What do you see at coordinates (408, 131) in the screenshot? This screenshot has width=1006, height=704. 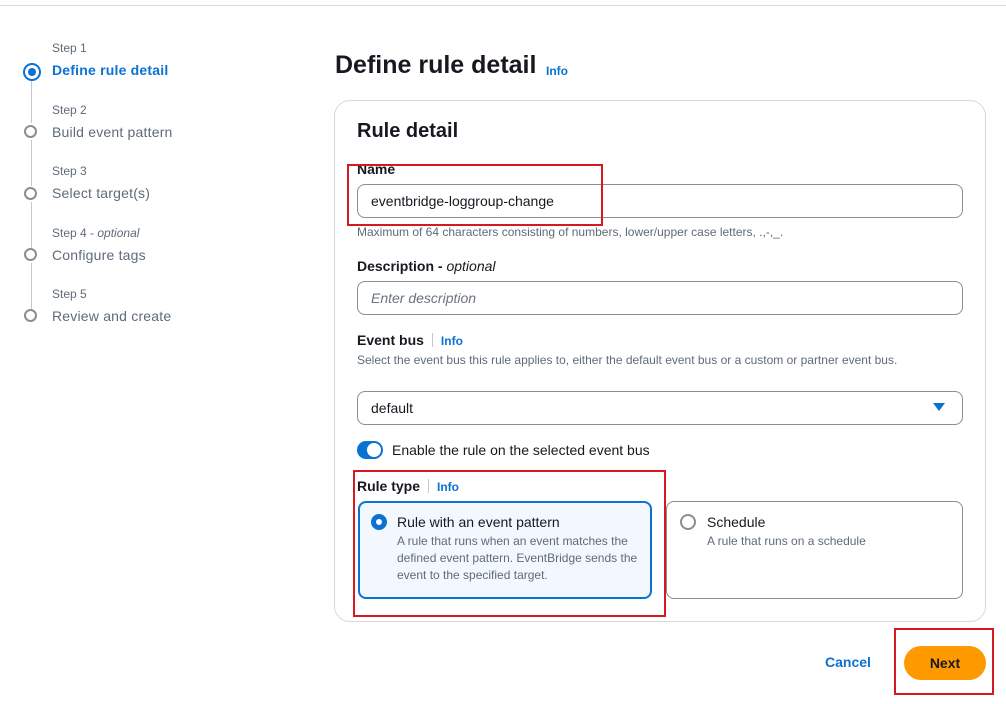 I see `card-title: Rule detail` at bounding box center [408, 131].